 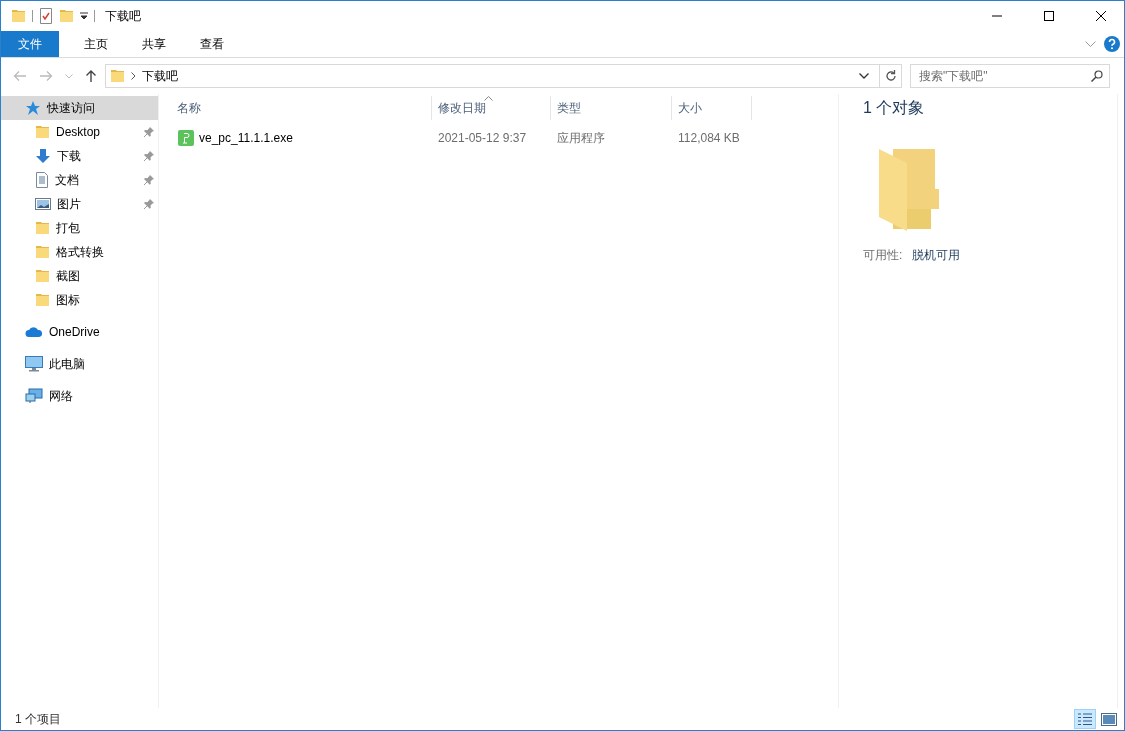 What do you see at coordinates (491, 108) in the screenshot?
I see `column-header: 修改日期` at bounding box center [491, 108].